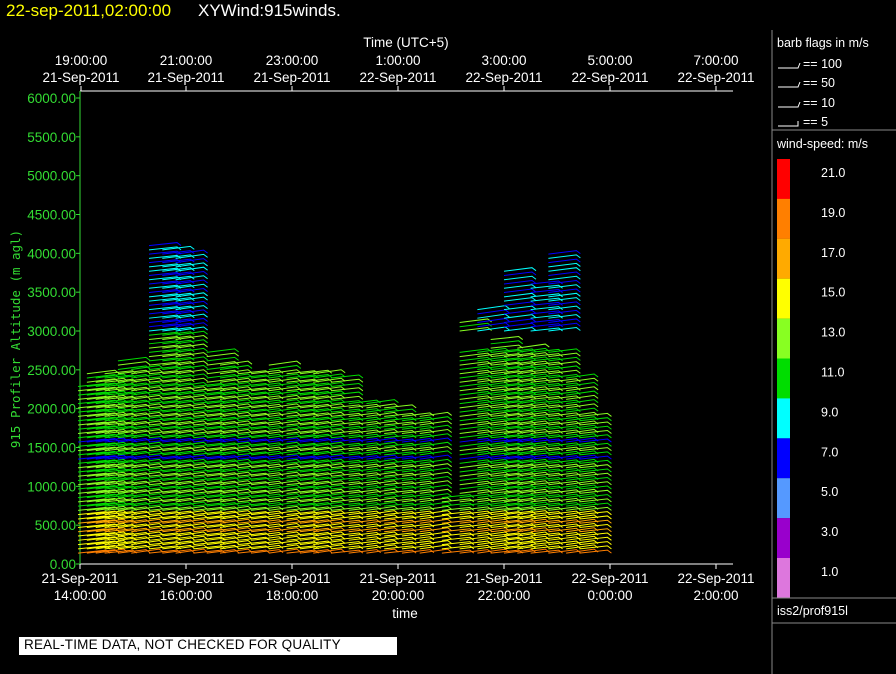 The width and height of the screenshot is (896, 674). Describe the element at coordinates (51, 292) in the screenshot. I see `y-tick-label: 3500.00` at that location.